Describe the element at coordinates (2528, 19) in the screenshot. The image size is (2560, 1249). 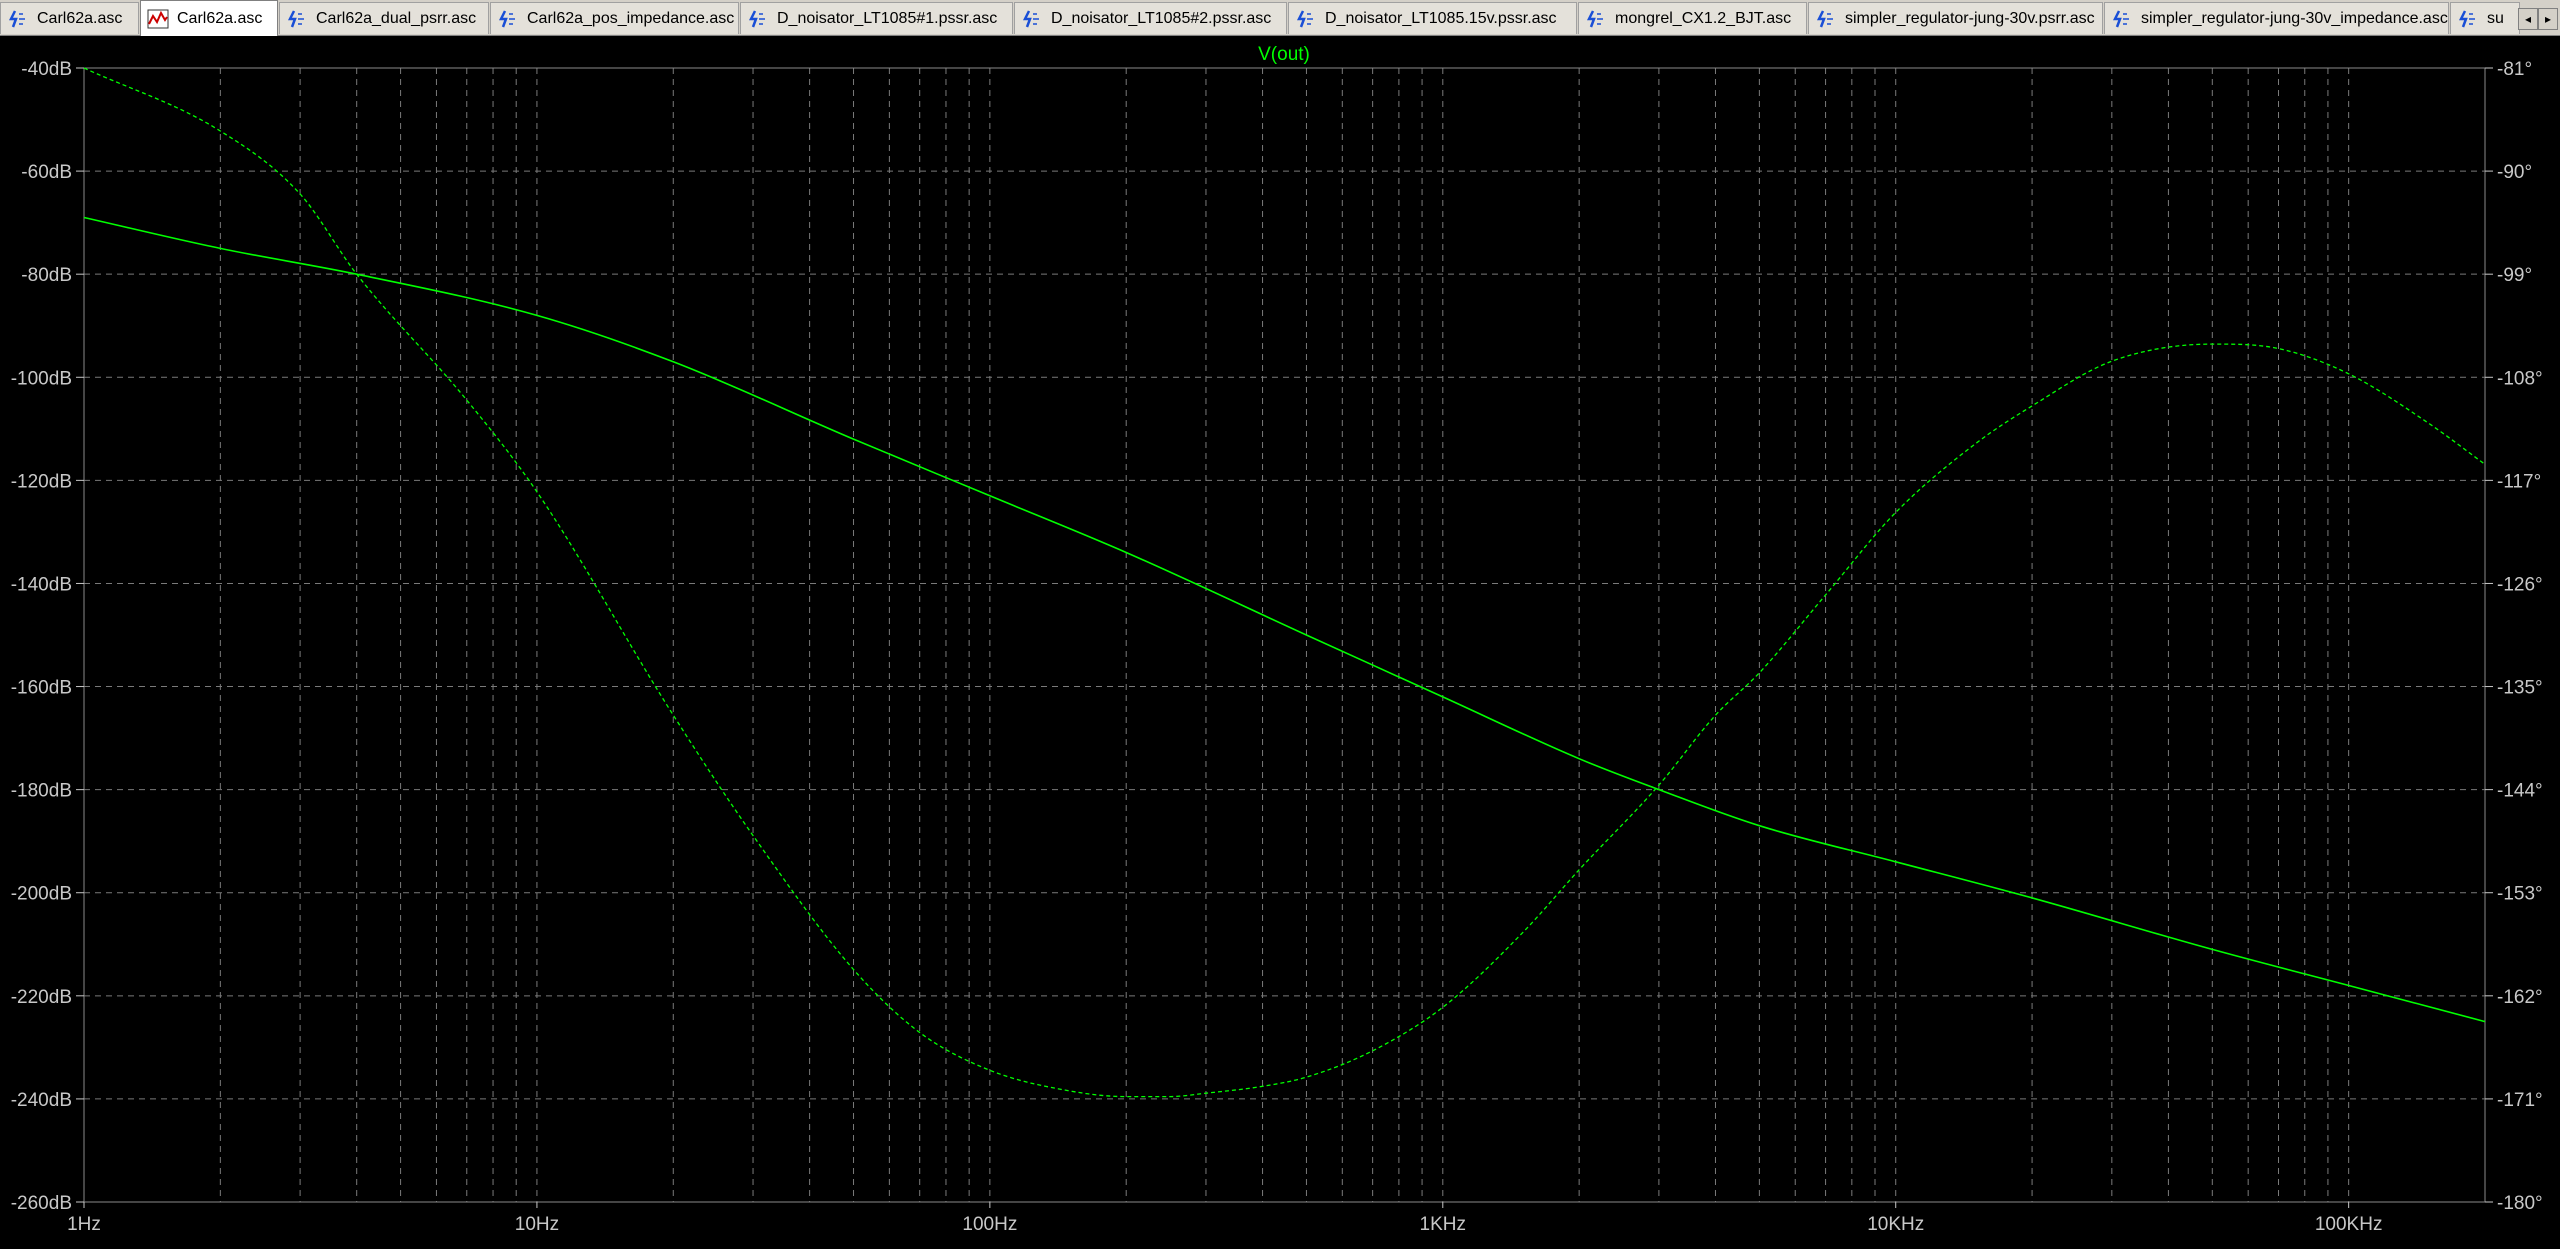
I see `tab-scroll-left-button: ◂` at that location.